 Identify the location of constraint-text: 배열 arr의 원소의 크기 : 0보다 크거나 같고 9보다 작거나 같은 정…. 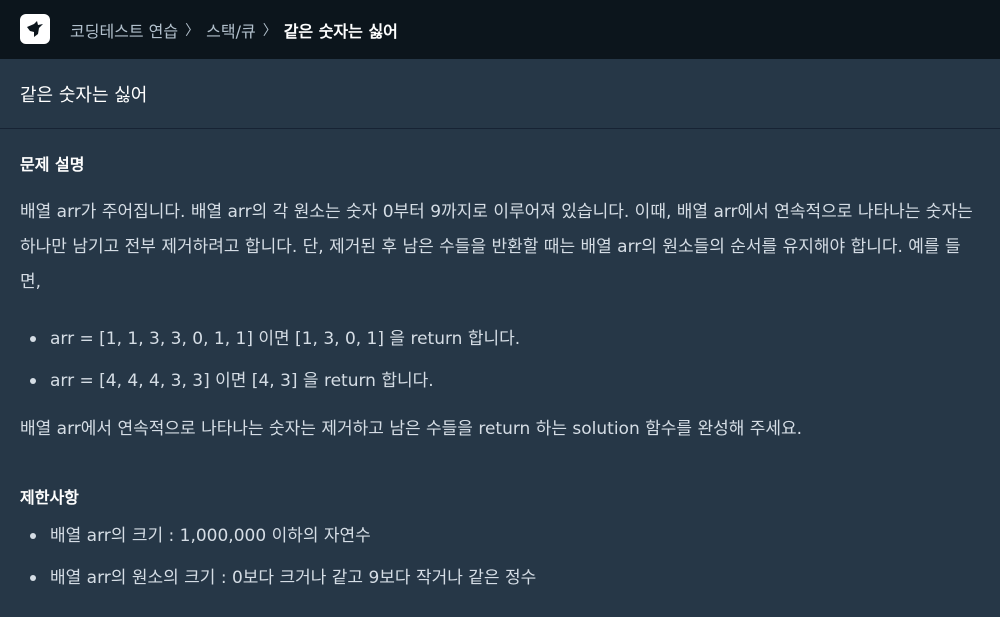
(293, 578).